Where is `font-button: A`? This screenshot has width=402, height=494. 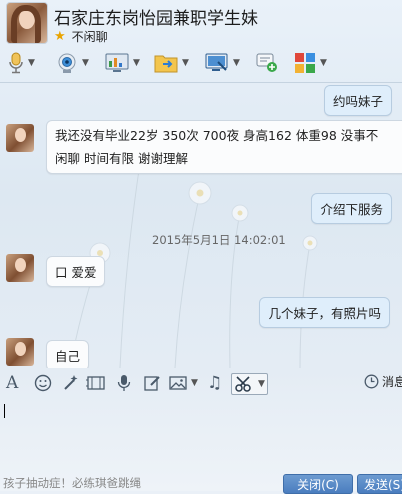
font-button: A is located at coordinates (12, 383).